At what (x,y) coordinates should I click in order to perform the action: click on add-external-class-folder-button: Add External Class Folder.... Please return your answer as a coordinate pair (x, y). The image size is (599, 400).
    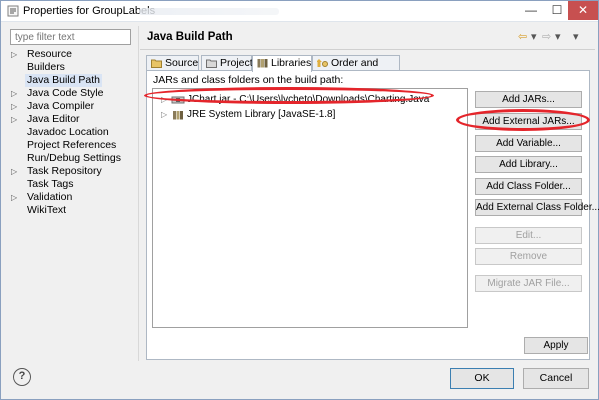
    Looking at the image, I should click on (537, 207).